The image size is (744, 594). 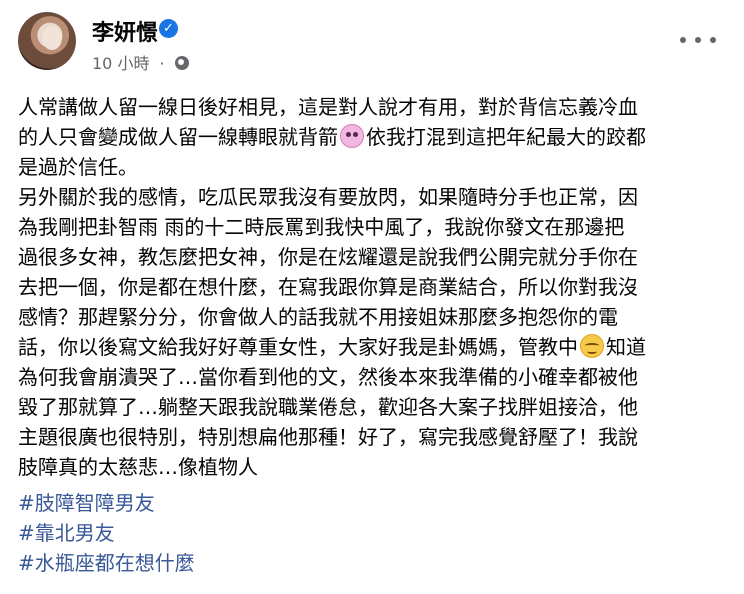 What do you see at coordinates (168, 28) in the screenshot?
I see `verified-badge-icon: ✓` at bounding box center [168, 28].